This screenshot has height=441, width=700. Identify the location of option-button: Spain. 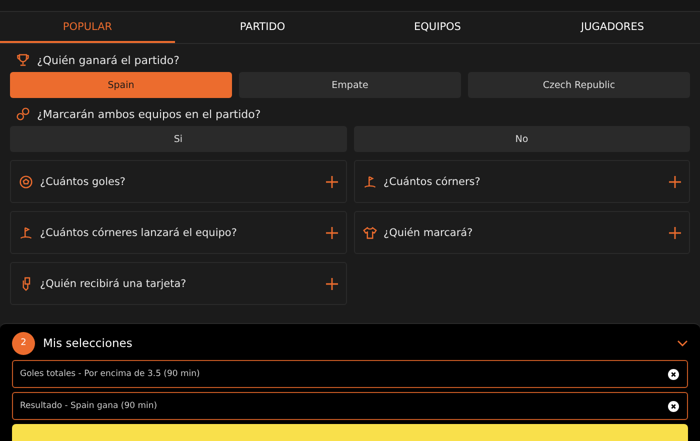
(121, 85).